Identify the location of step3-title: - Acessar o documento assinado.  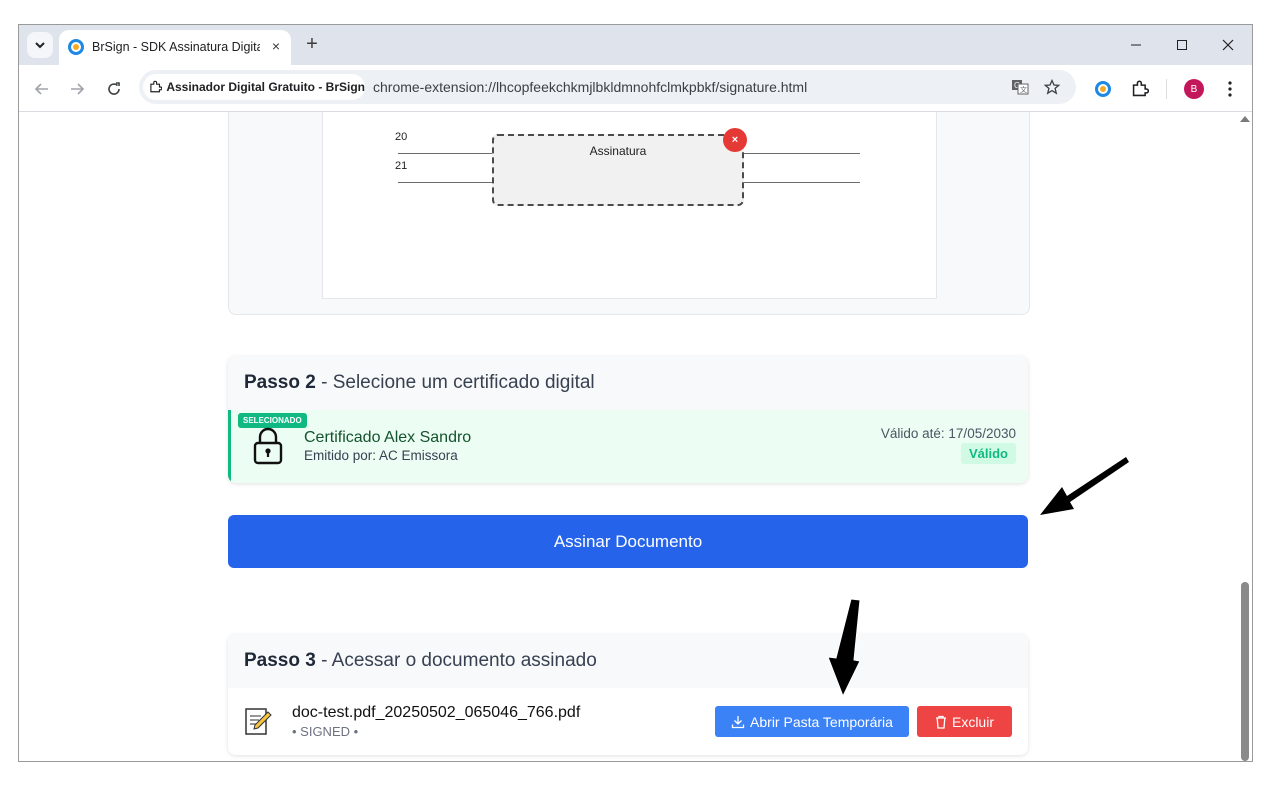
(456, 660).